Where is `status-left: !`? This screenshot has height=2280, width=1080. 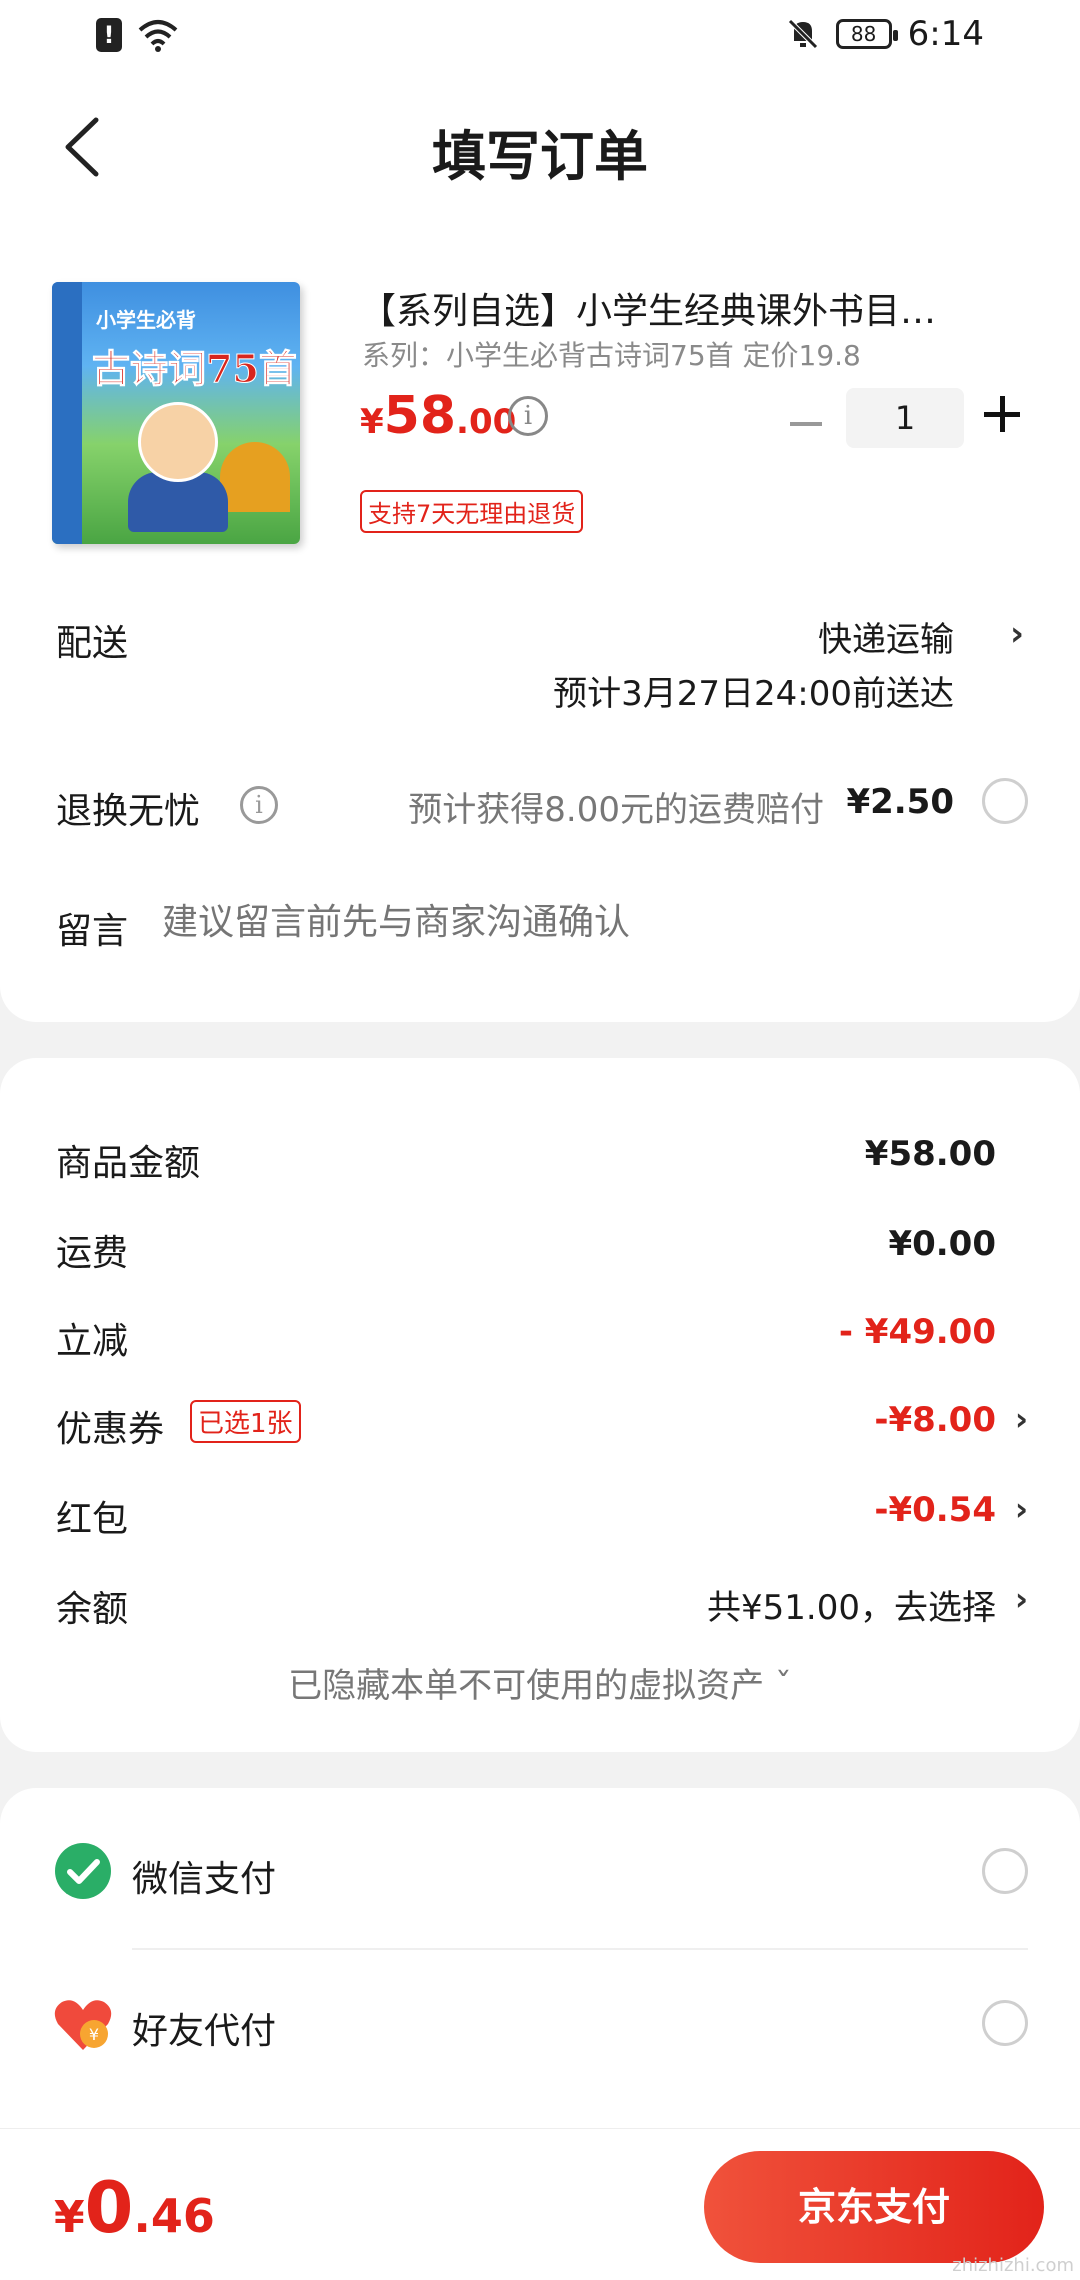
status-left: ! is located at coordinates (137, 35).